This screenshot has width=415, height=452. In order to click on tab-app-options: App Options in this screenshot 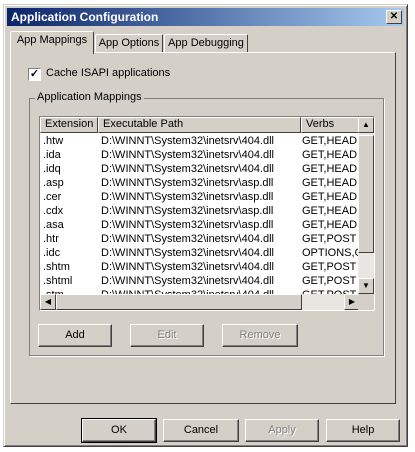, I will do `click(129, 43)`.